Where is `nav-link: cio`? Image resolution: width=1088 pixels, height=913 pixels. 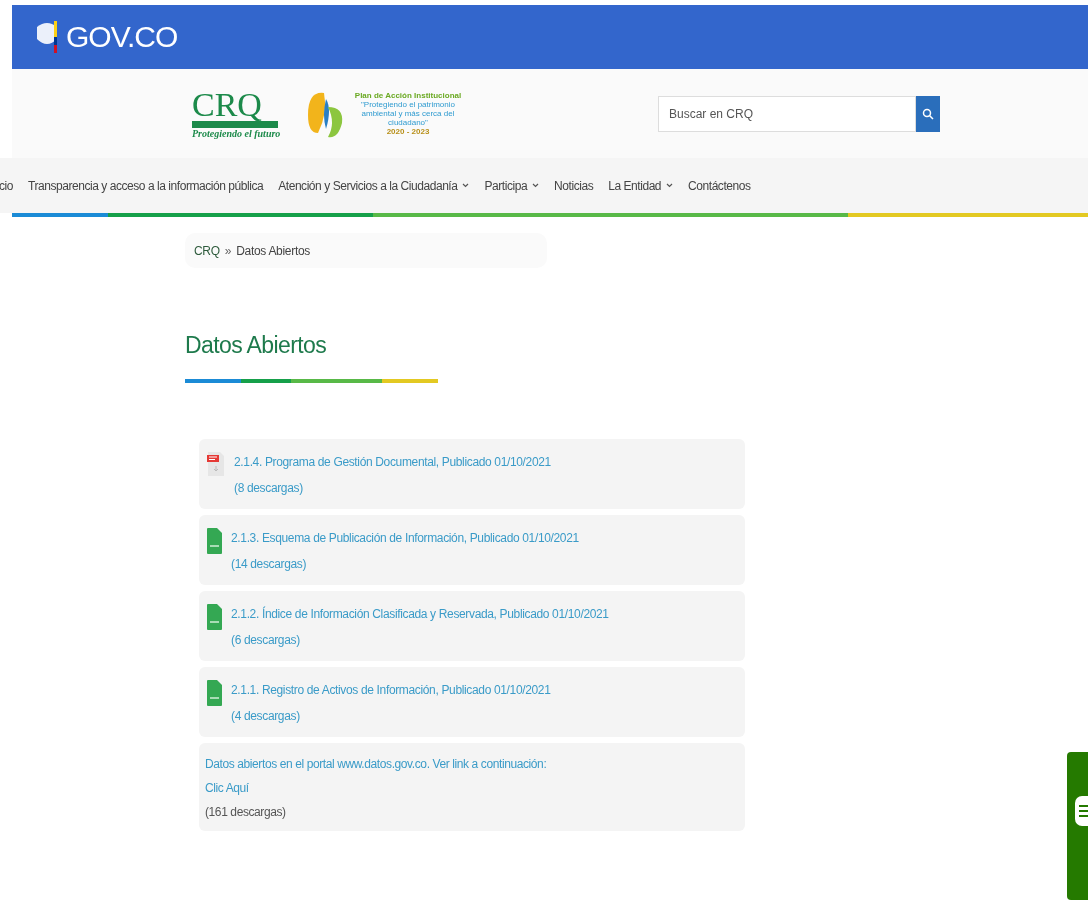 nav-link: cio is located at coordinates (6, 185).